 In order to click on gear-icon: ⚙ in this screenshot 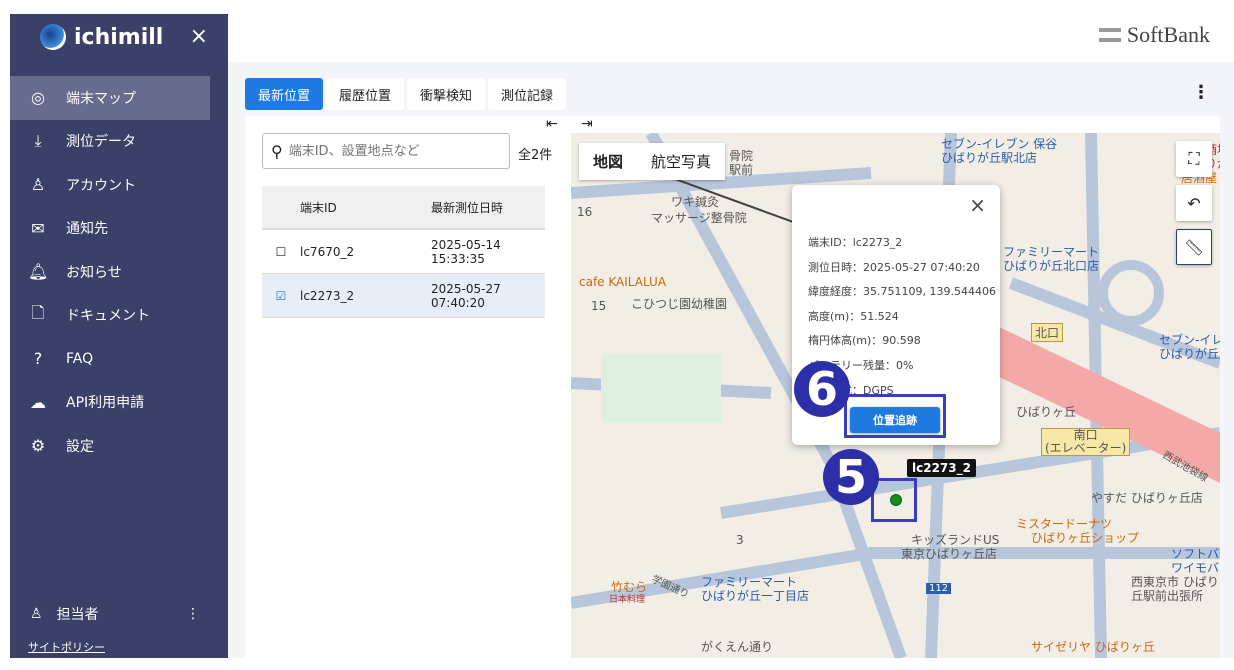, I will do `click(38, 446)`.